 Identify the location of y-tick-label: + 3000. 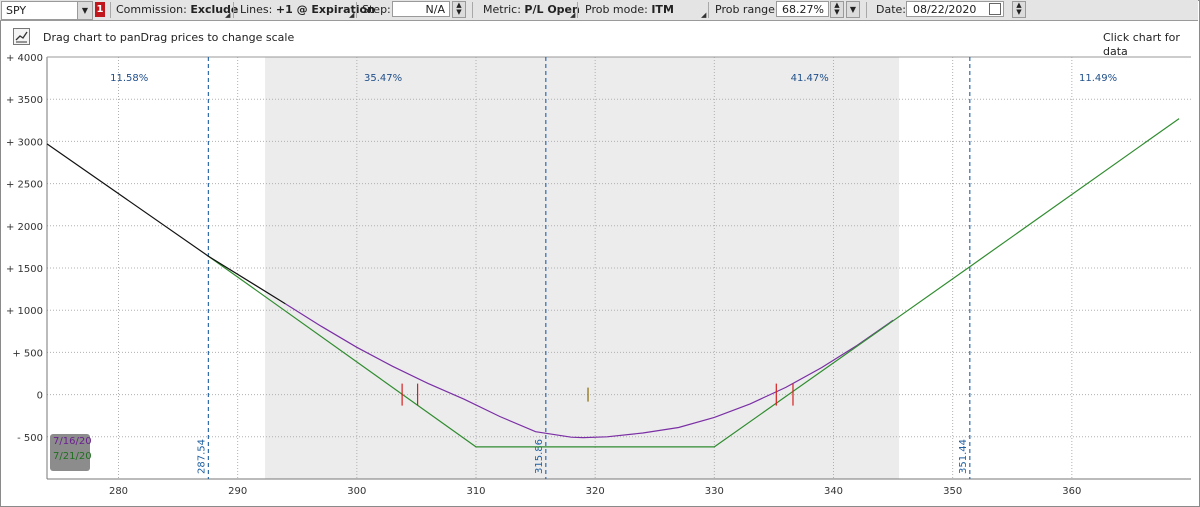
(24, 142).